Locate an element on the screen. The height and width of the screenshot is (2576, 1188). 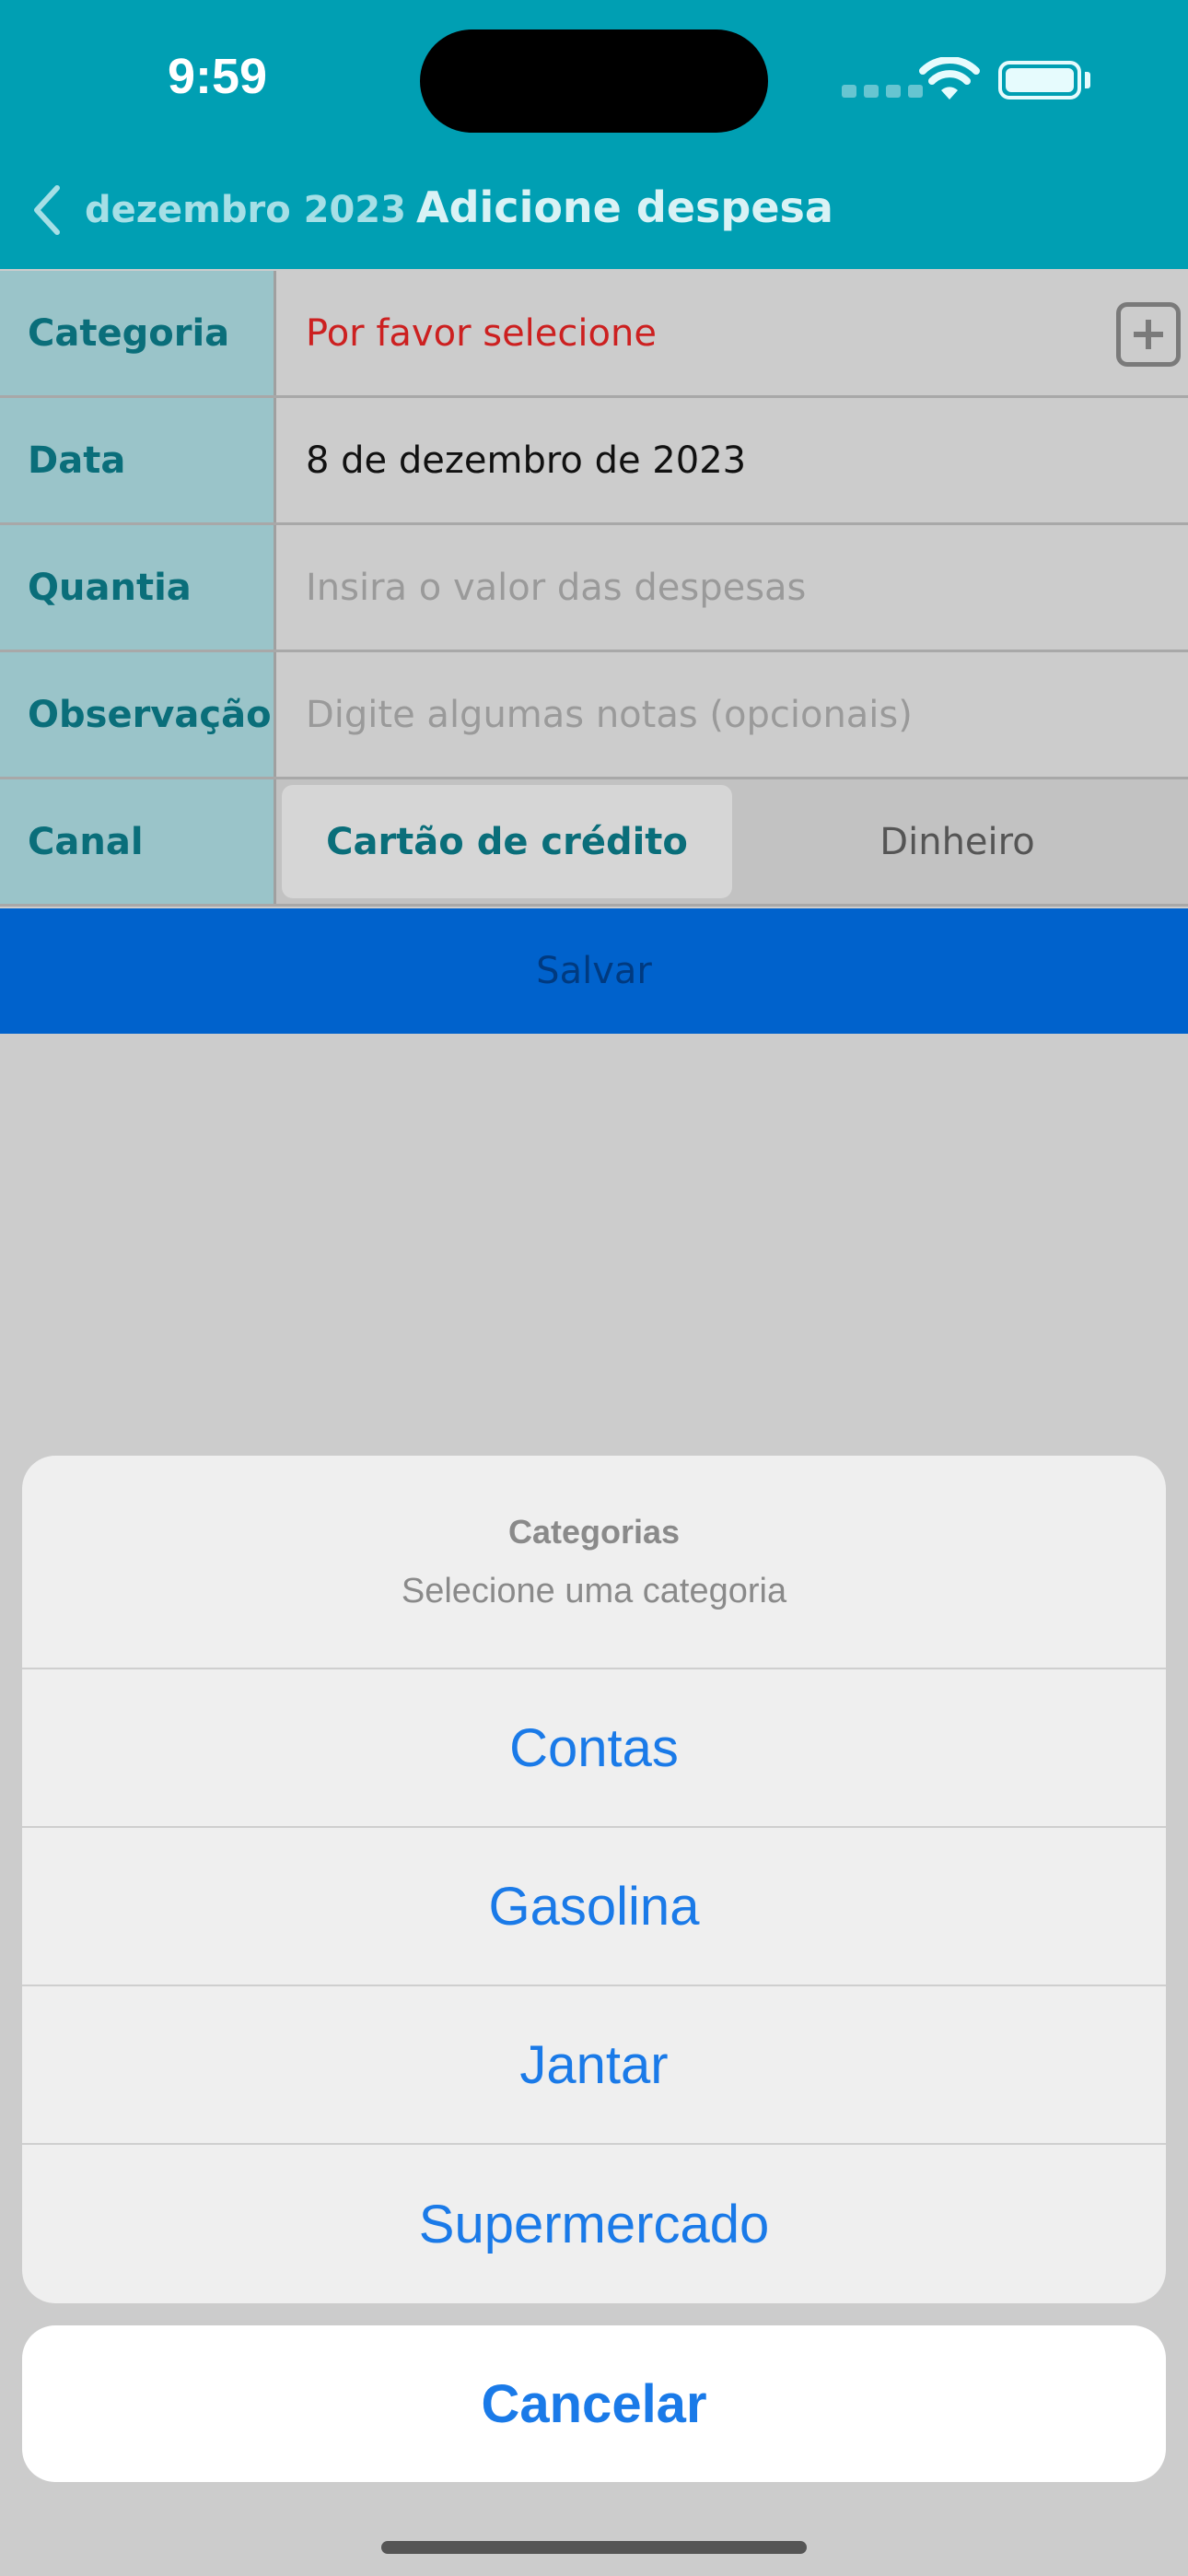
note-input: Digite algumas notas (opcionais) is located at coordinates (732, 714).